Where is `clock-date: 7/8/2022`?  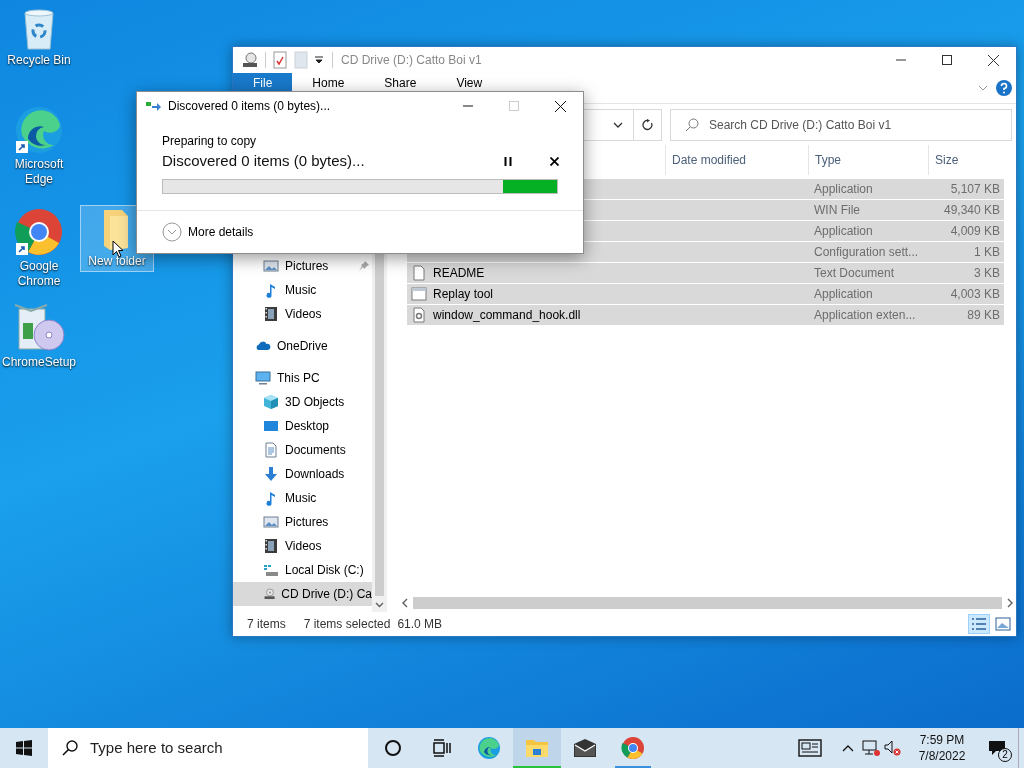
clock-date: 7/8/2022 is located at coordinates (942, 756).